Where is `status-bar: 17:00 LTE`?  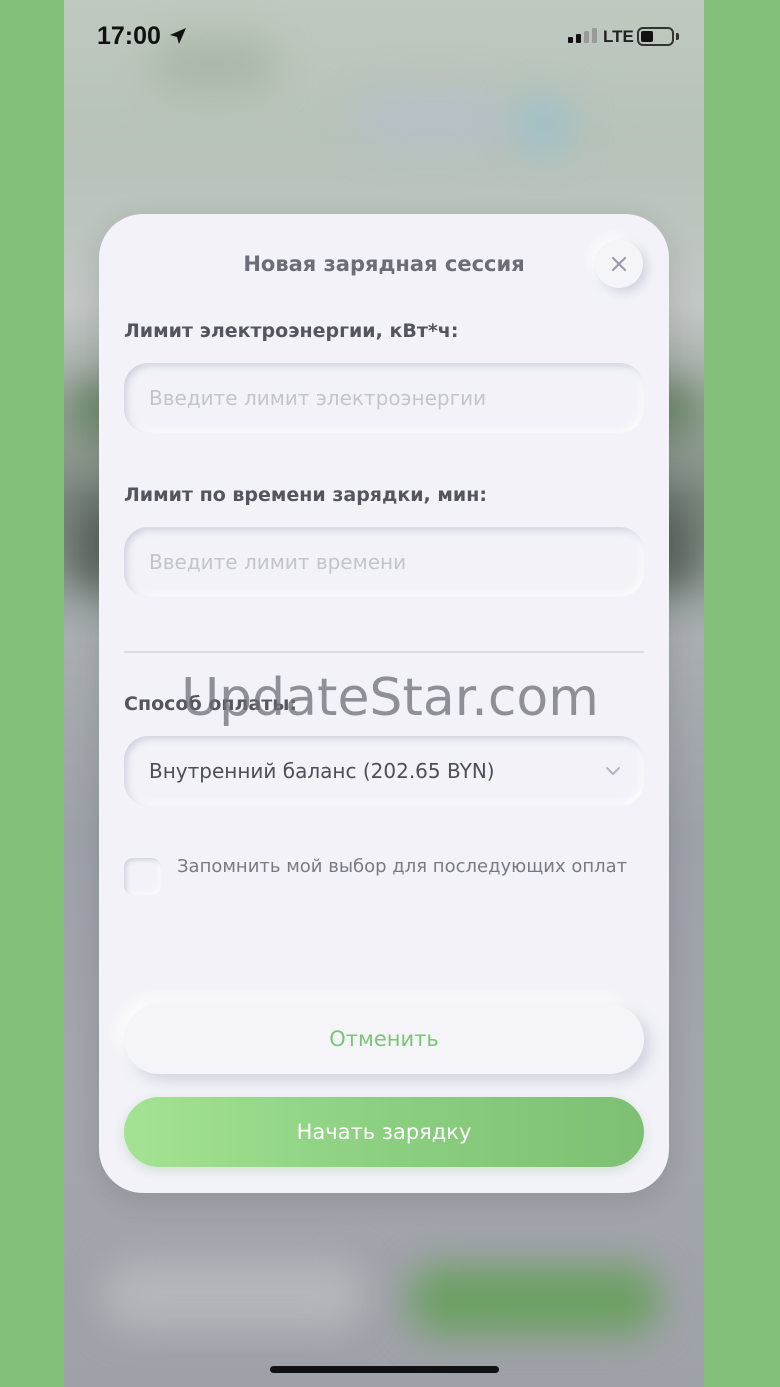 status-bar: 17:00 LTE is located at coordinates (390, 37).